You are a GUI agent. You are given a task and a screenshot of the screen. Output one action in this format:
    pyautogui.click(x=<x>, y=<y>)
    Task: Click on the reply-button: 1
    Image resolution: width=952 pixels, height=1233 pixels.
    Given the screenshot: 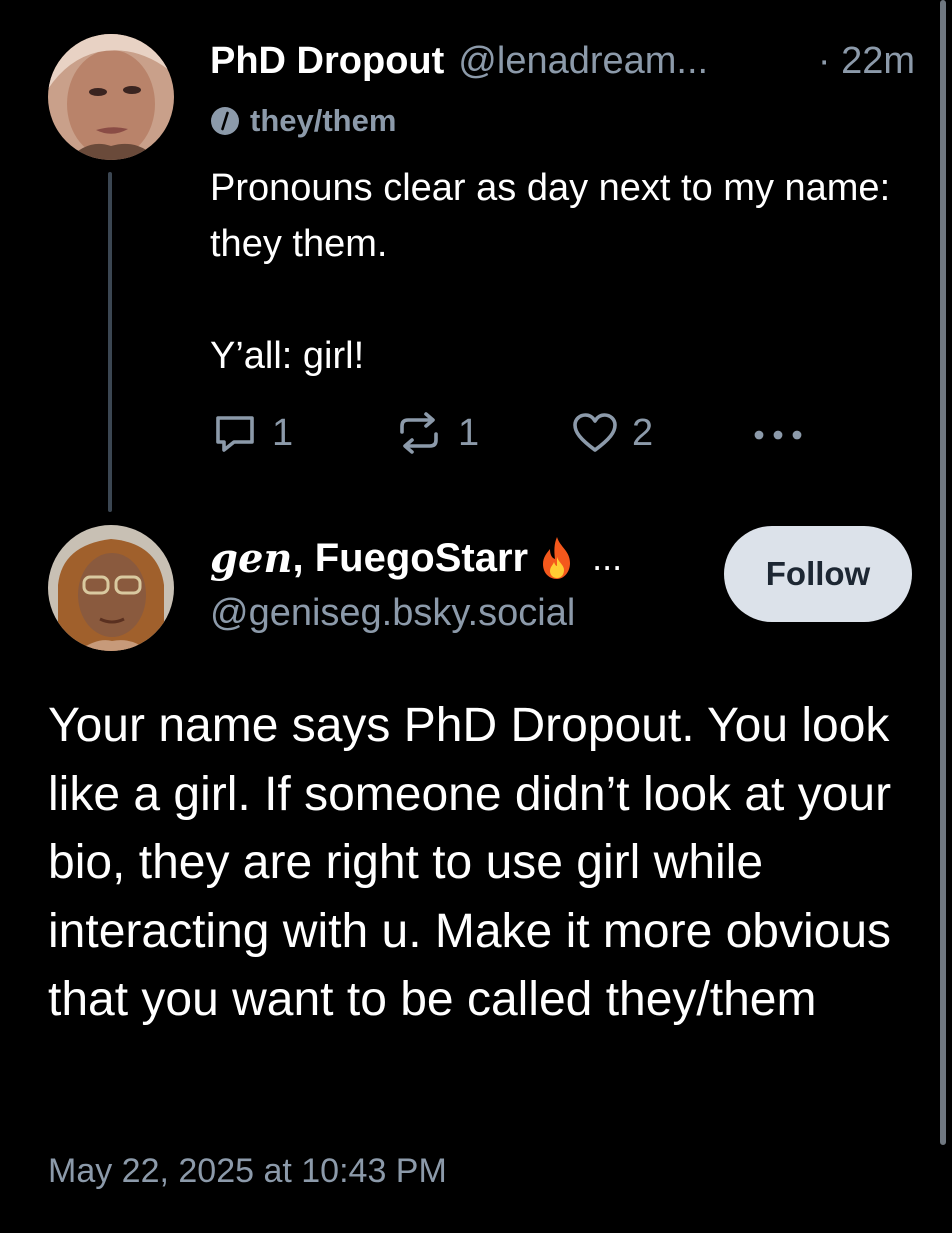 What is the action you would take?
    pyautogui.click(x=251, y=433)
    